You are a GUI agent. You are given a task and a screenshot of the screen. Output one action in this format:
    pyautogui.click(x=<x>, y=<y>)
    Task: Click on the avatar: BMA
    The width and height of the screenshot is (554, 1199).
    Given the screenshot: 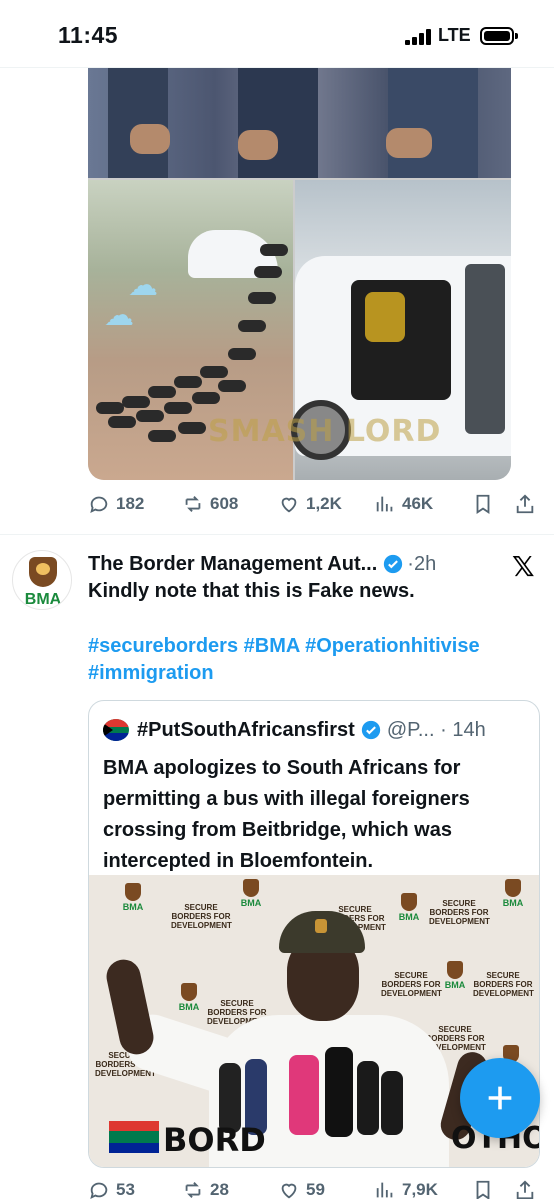 What is the action you would take?
    pyautogui.click(x=42, y=580)
    